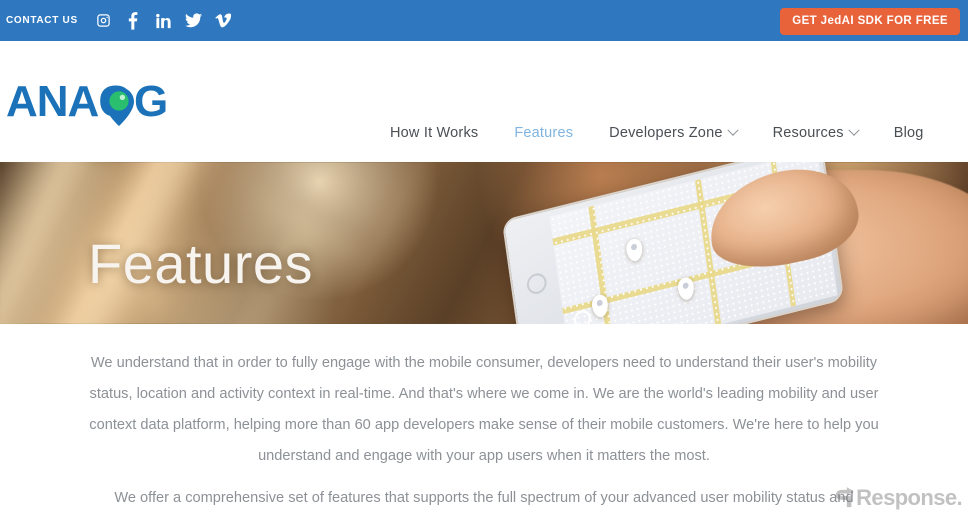 The height and width of the screenshot is (510, 968). Describe the element at coordinates (536, 284) in the screenshot. I see `phone-home-button` at that location.